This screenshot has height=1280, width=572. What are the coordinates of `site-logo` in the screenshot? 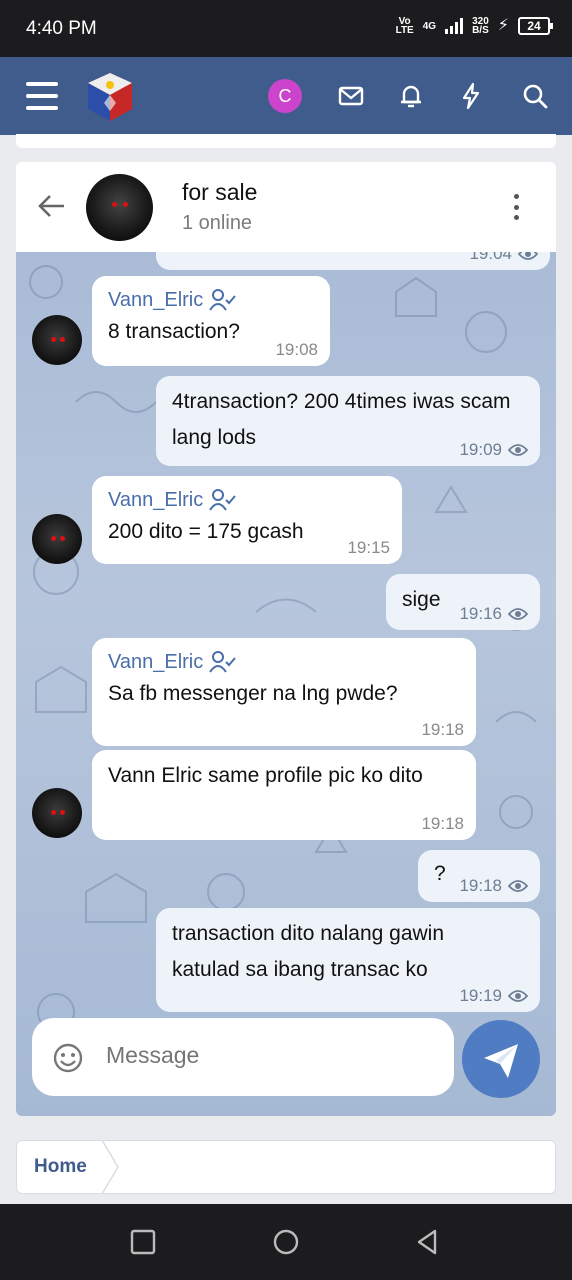 It's located at (110, 97).